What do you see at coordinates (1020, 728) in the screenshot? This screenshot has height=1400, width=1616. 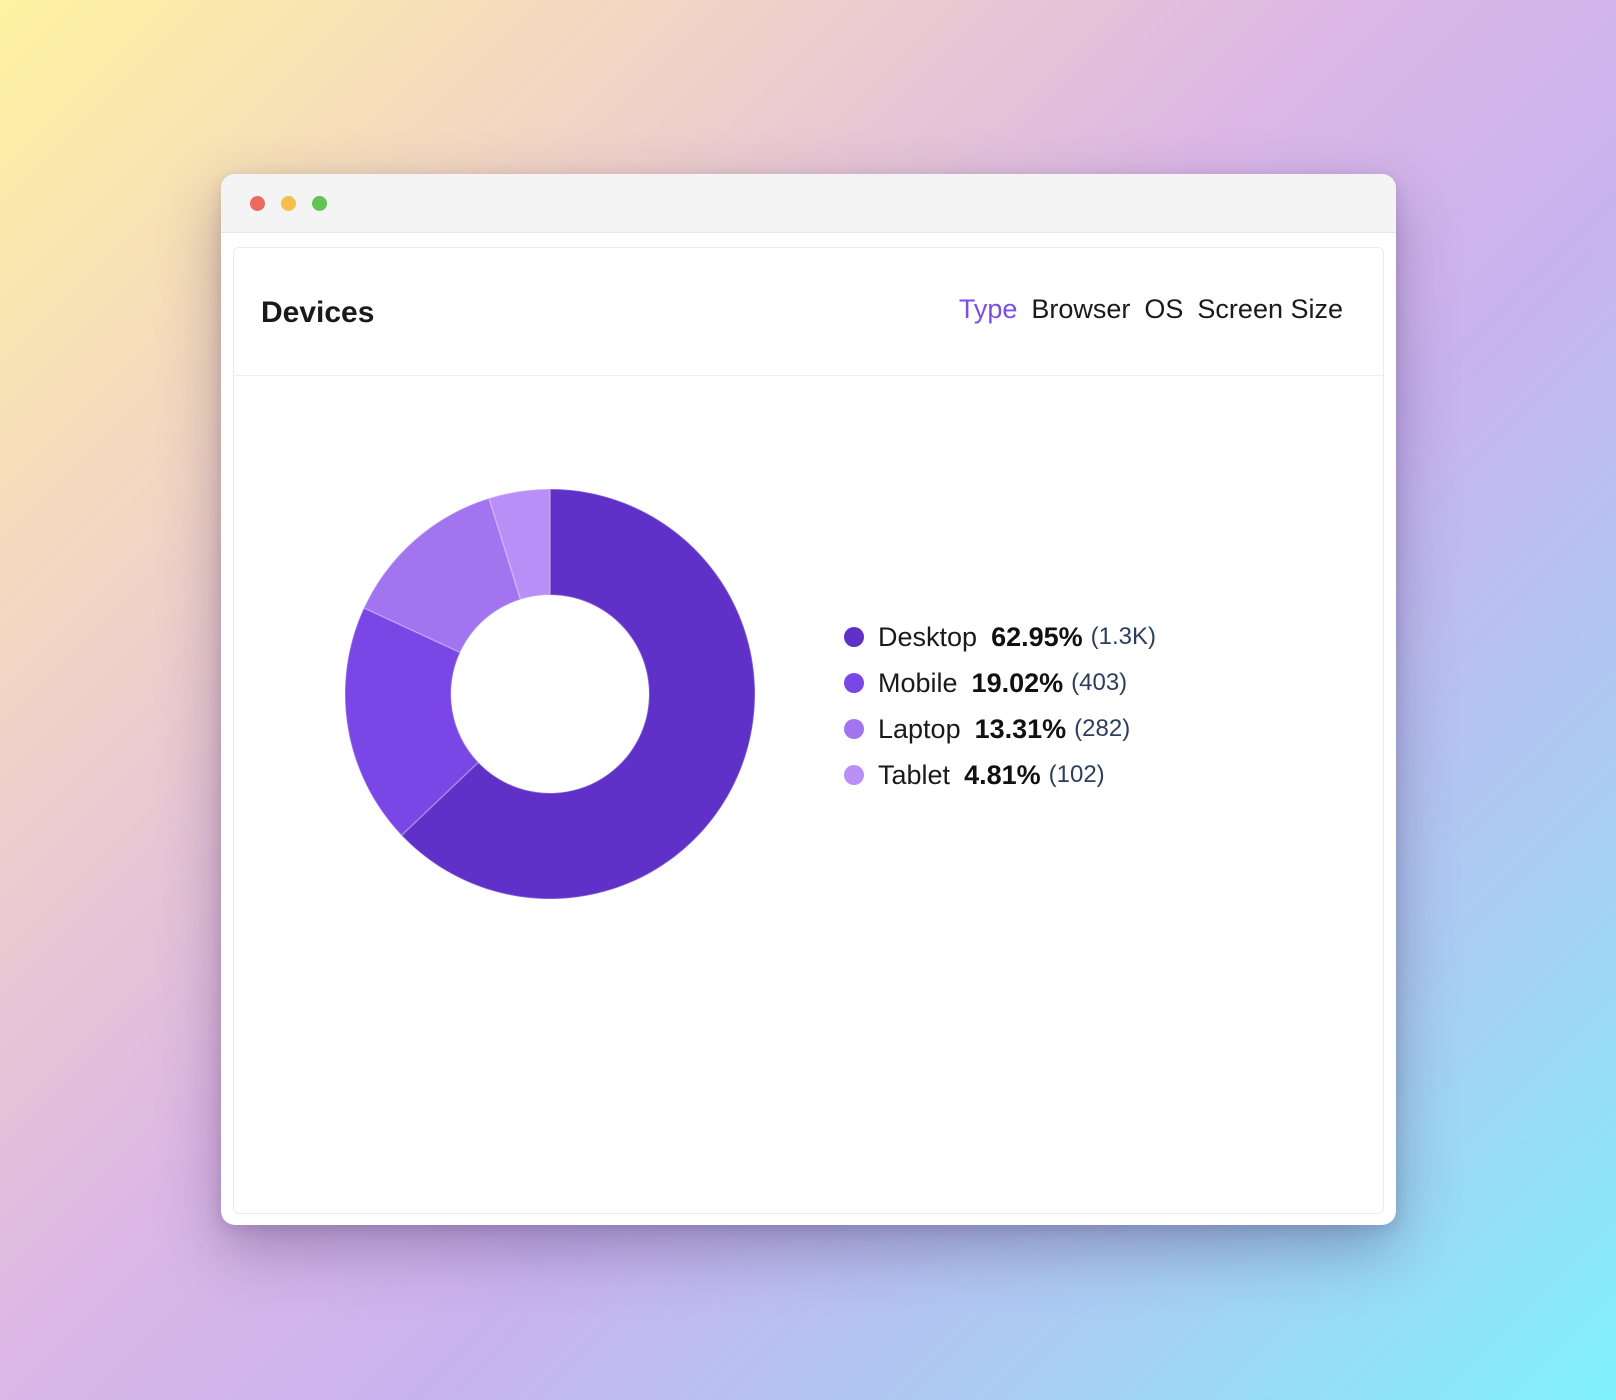 I see `legend-percent: 13.31%` at bounding box center [1020, 728].